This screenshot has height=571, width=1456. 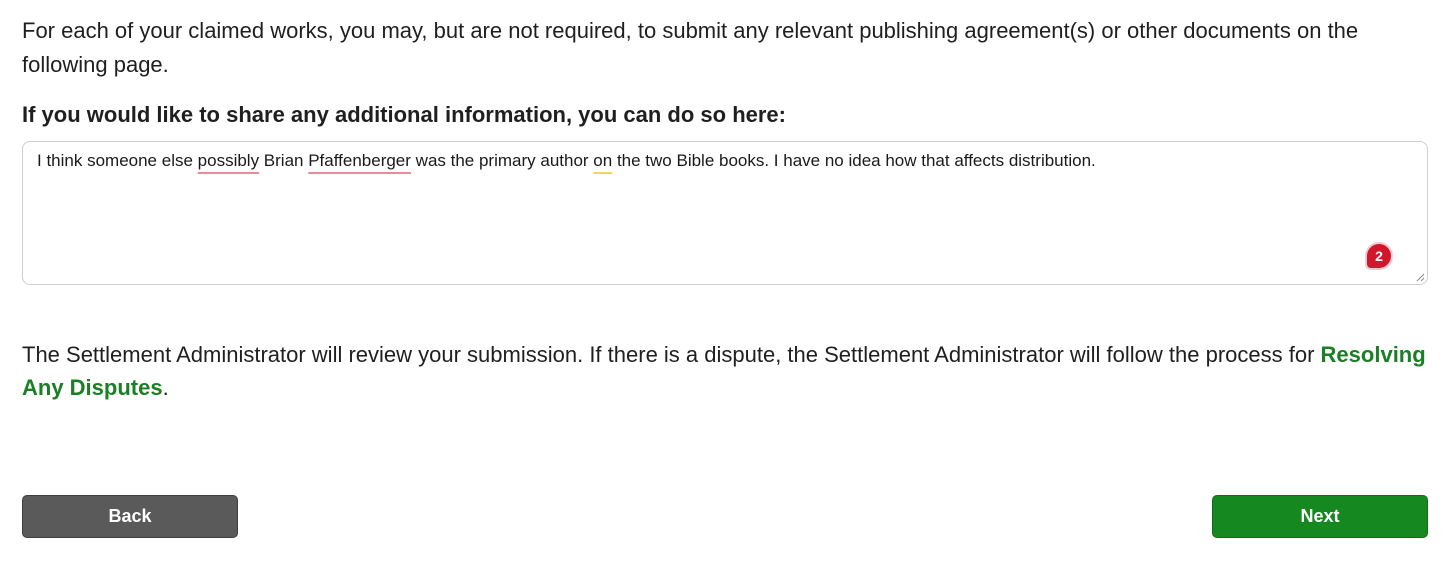 What do you see at coordinates (602, 160) in the screenshot?
I see `grammar-flag-on: on` at bounding box center [602, 160].